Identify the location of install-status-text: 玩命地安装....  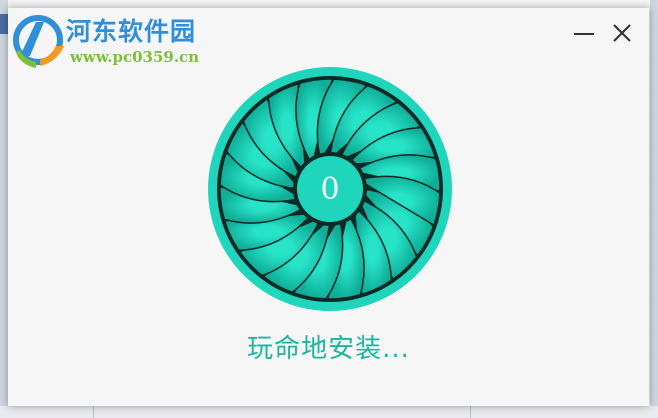
(328, 349).